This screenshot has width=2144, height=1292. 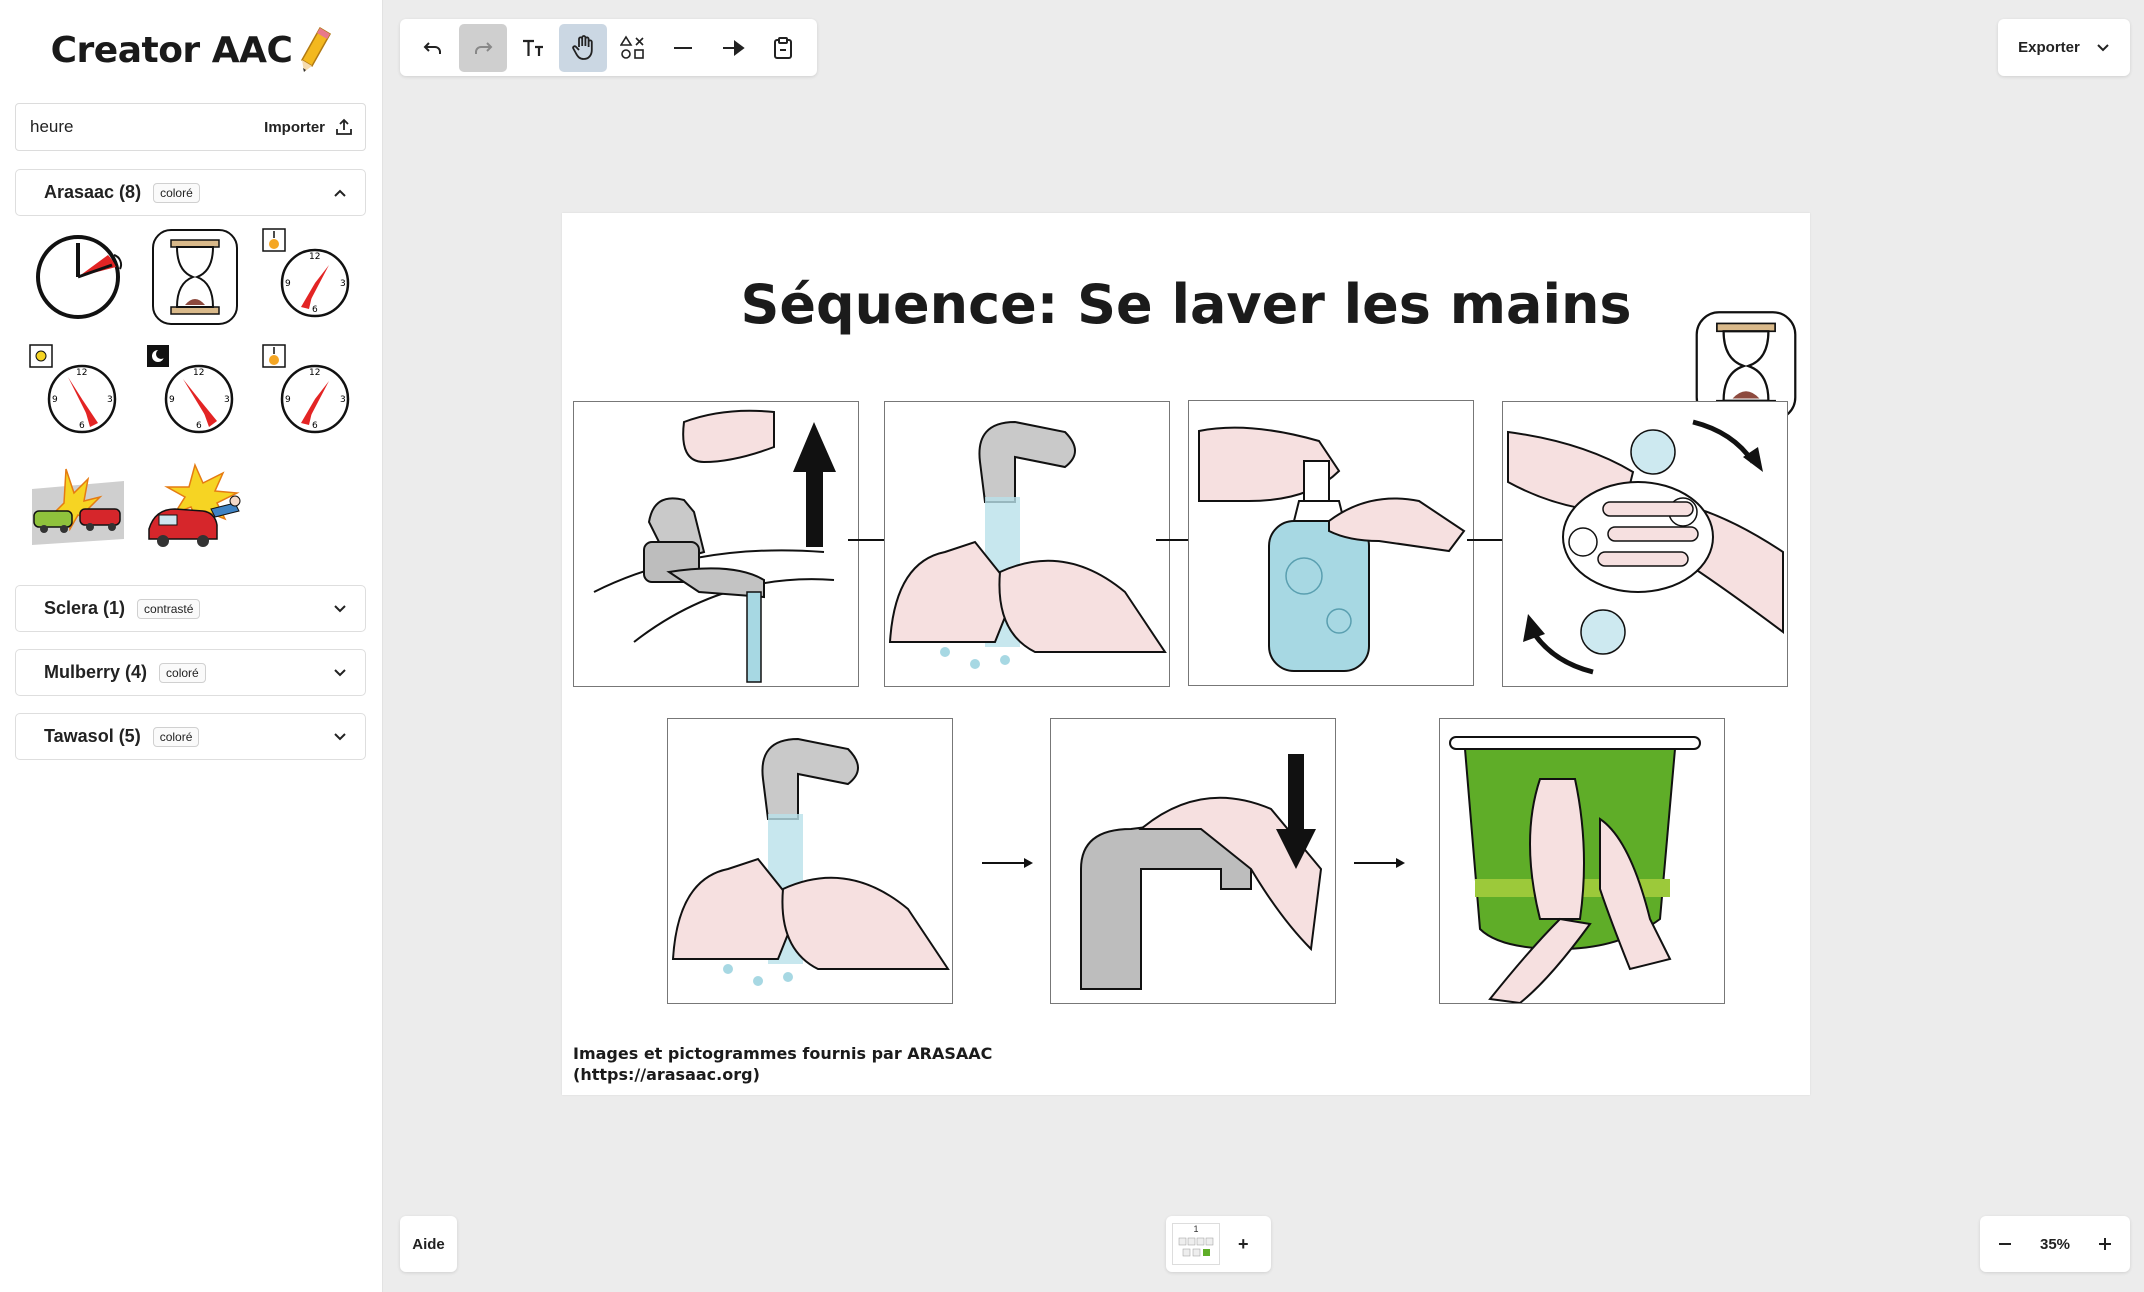 I want to click on redo-button, so click(x=483, y=47).